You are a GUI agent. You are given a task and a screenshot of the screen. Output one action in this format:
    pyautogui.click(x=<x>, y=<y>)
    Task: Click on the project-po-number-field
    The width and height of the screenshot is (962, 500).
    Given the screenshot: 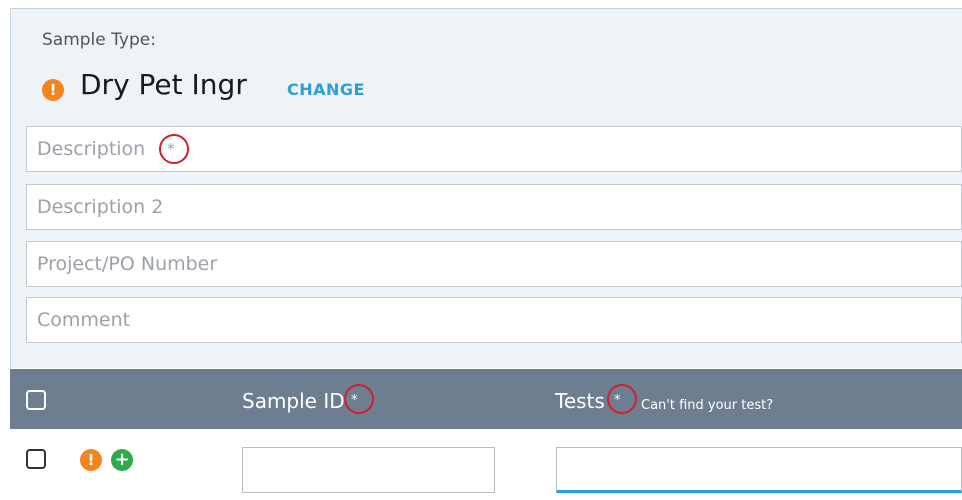 What is the action you would take?
    pyautogui.click(x=494, y=264)
    